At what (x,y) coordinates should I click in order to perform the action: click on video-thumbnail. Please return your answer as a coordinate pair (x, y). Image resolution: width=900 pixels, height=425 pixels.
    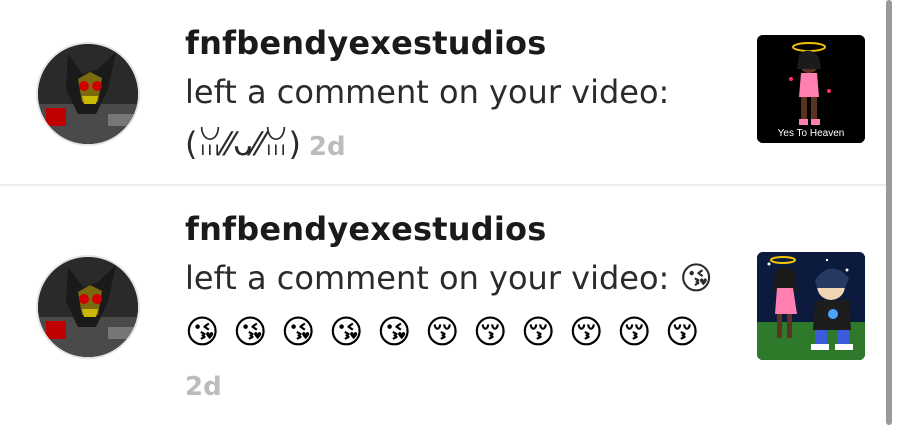
    Looking at the image, I should click on (811, 306).